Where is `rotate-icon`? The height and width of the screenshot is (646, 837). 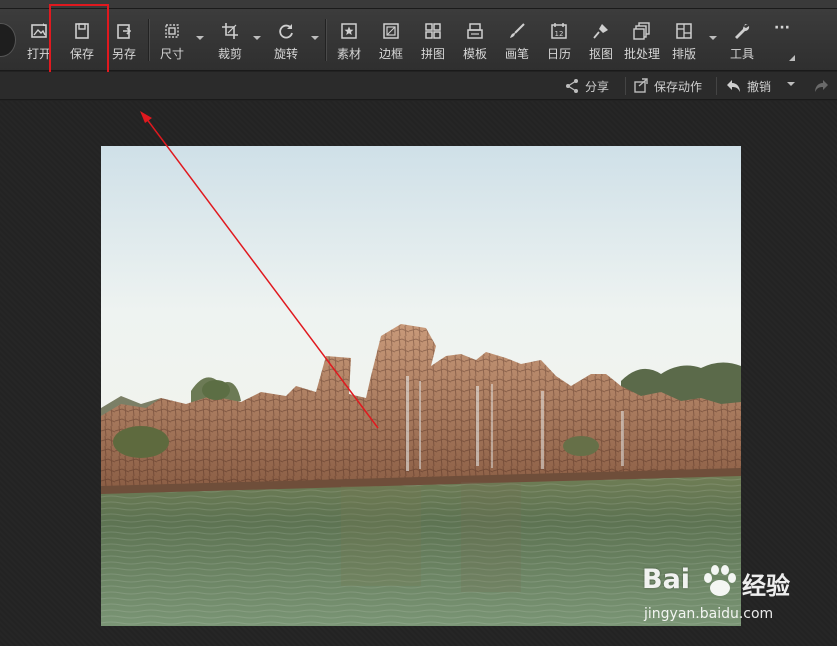
rotate-icon is located at coordinates (286, 31).